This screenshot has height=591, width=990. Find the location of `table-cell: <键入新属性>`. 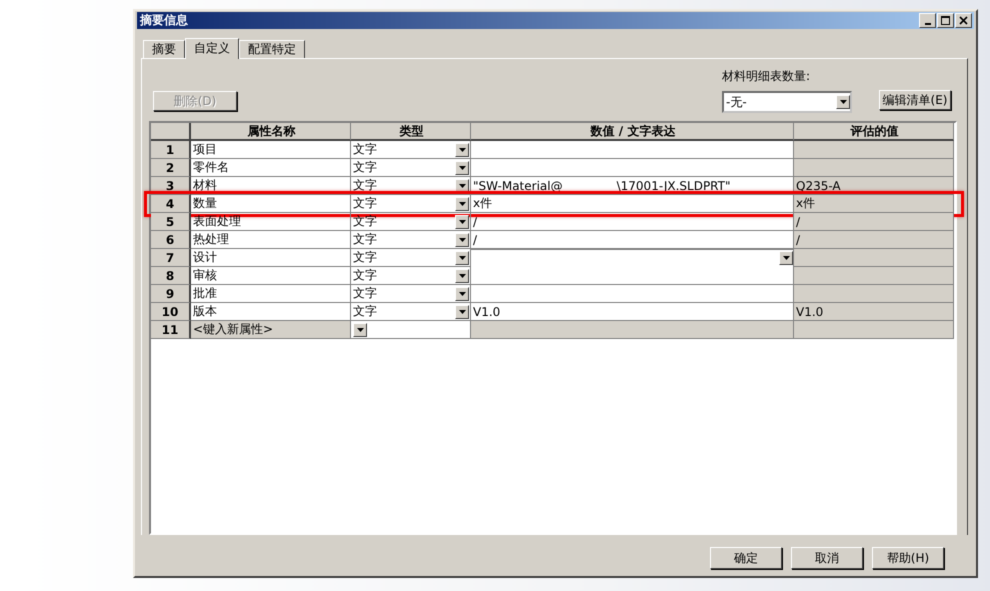

table-cell: <键入新属性> is located at coordinates (271, 330).